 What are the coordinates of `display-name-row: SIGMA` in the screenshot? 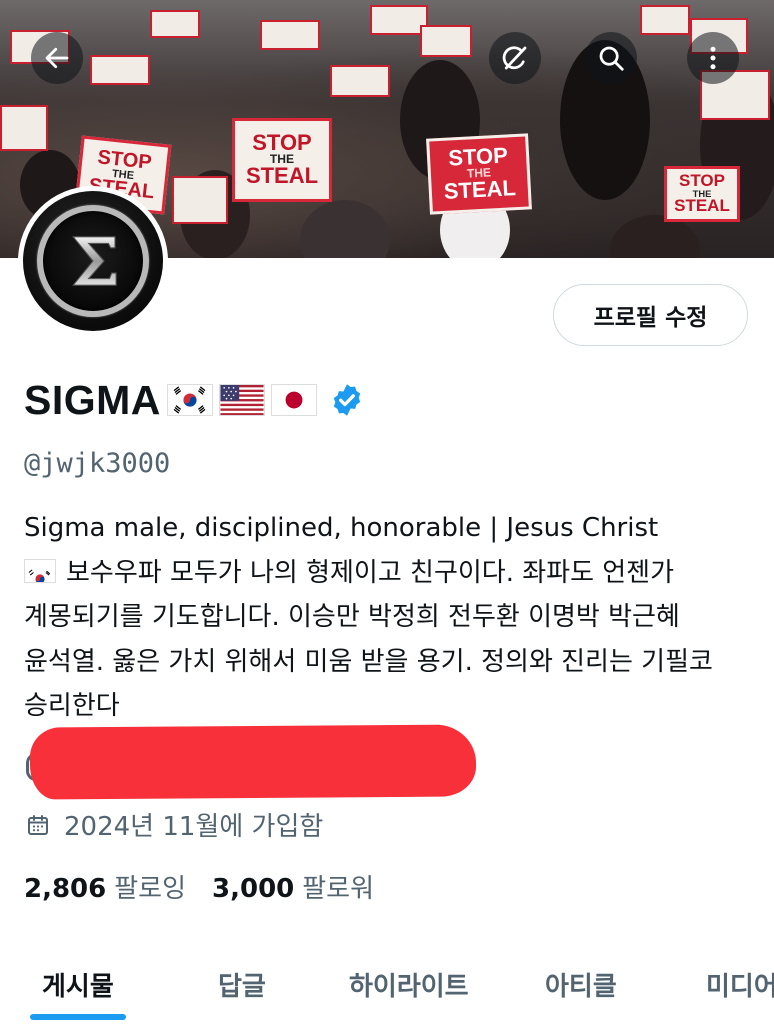 It's located at (194, 400).